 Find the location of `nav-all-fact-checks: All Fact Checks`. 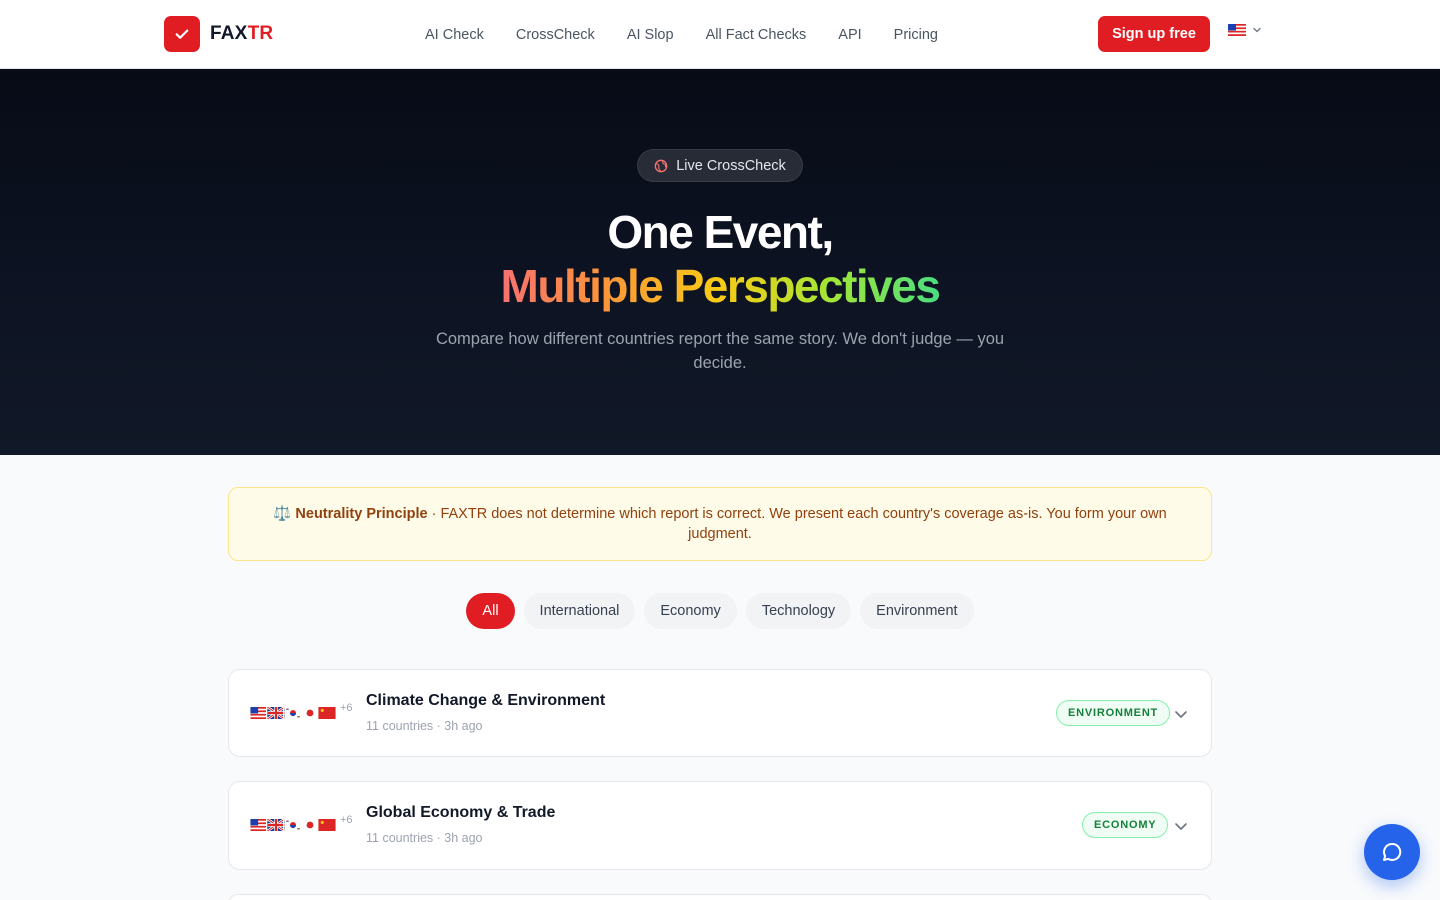

nav-all-fact-checks: All Fact Checks is located at coordinates (756, 35).